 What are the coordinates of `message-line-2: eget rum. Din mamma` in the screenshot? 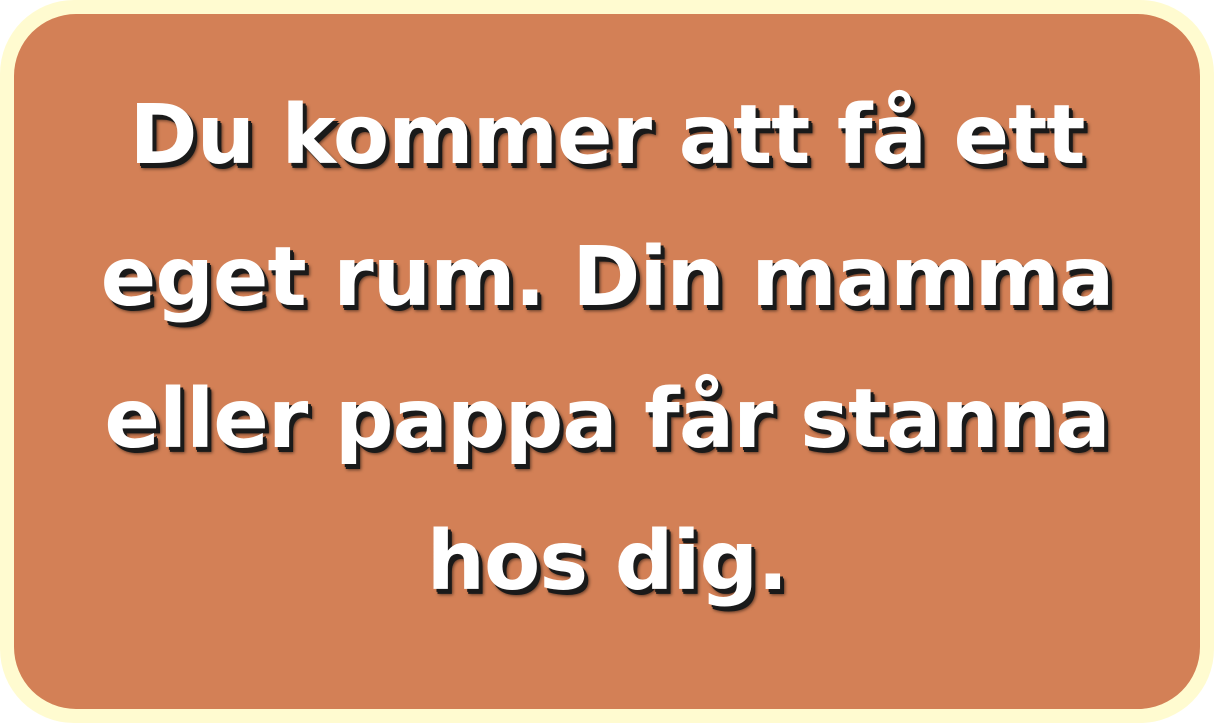 It's located at (607, 277).